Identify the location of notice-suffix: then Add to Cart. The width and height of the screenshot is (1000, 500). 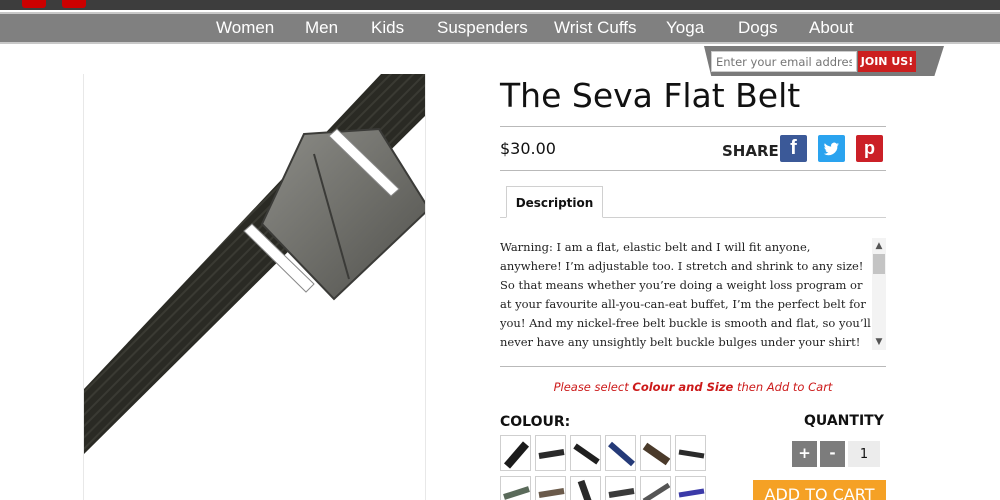
(783, 387).